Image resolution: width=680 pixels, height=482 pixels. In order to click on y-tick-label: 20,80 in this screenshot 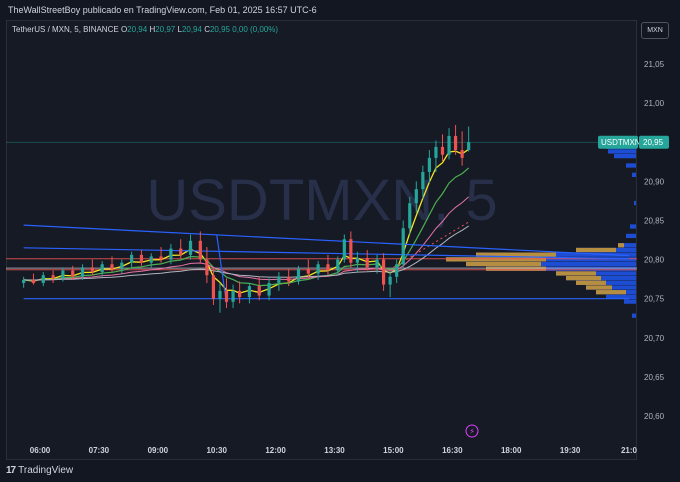, I will do `click(654, 260)`.